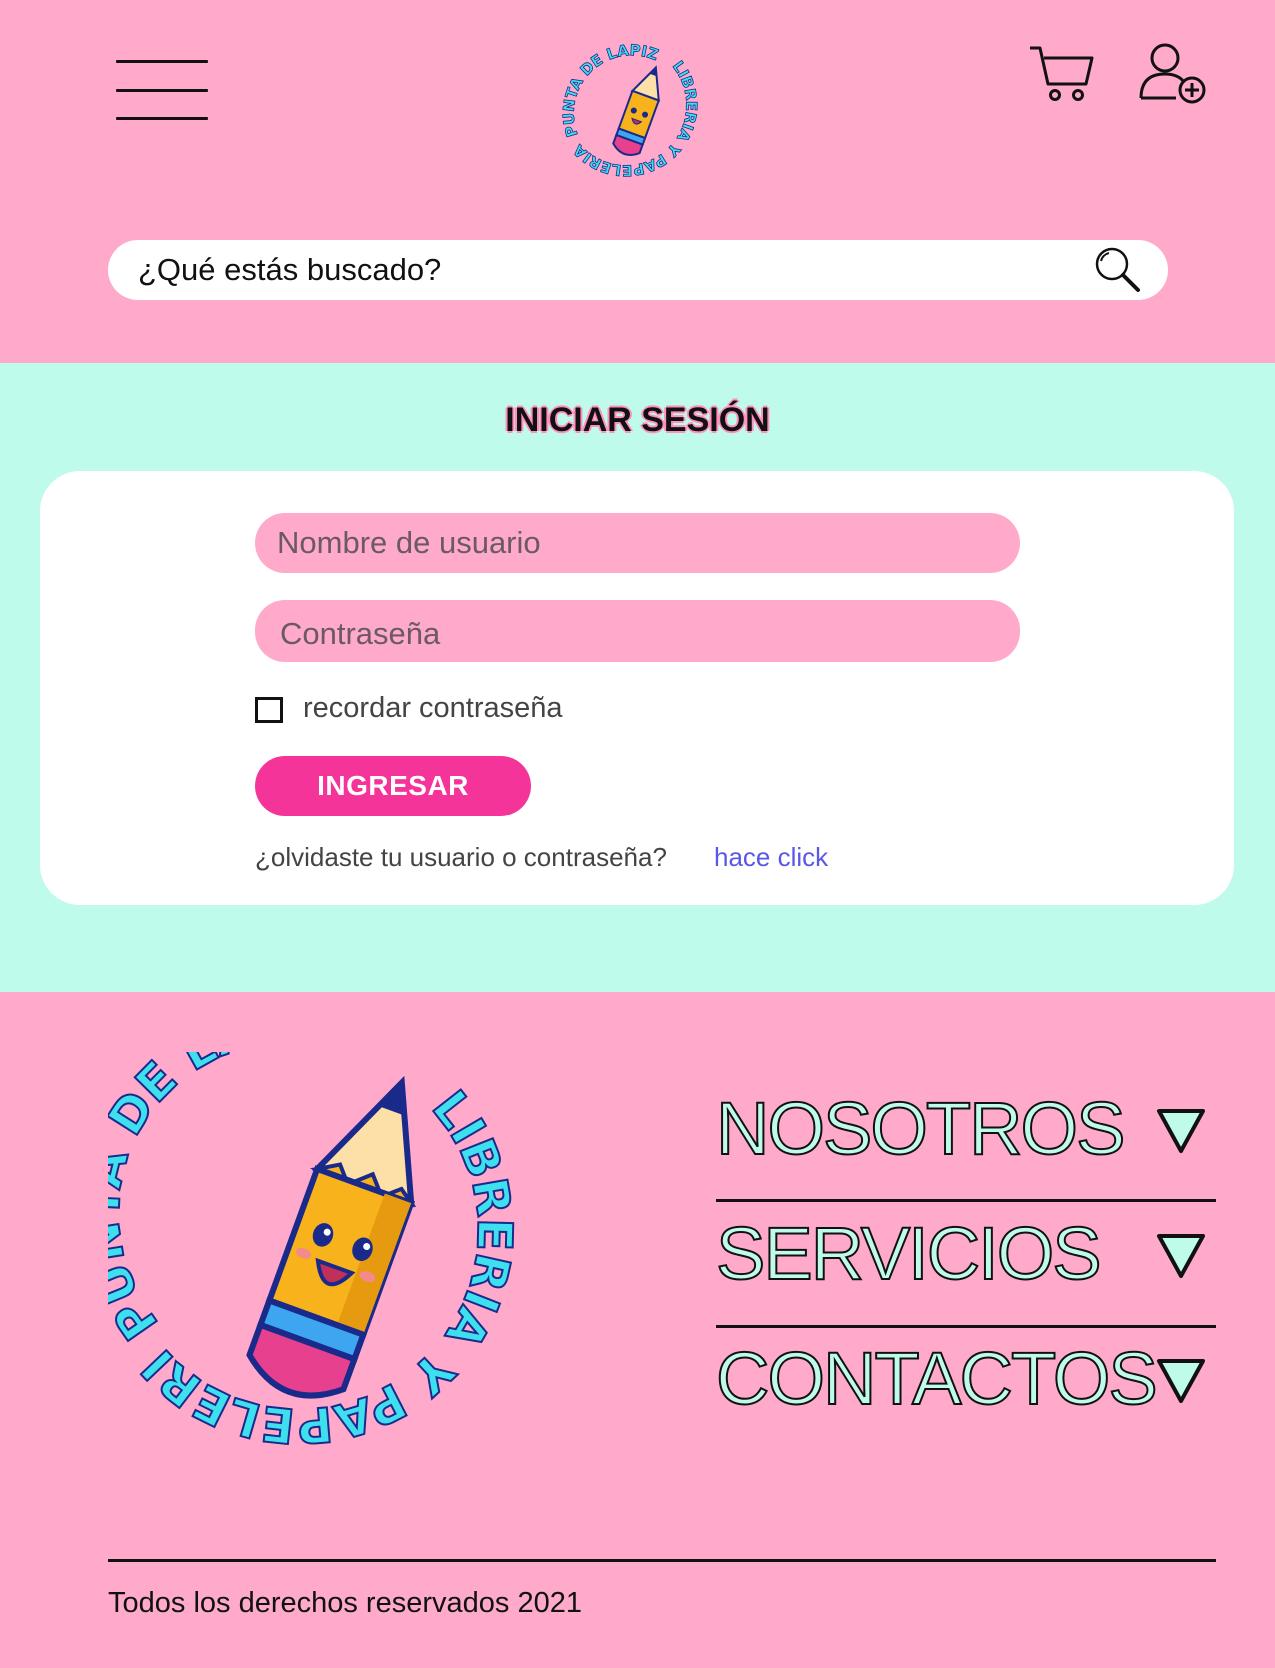 The width and height of the screenshot is (1275, 1668). Describe the element at coordinates (393, 786) in the screenshot. I see `login-button: INGRESAR` at that location.